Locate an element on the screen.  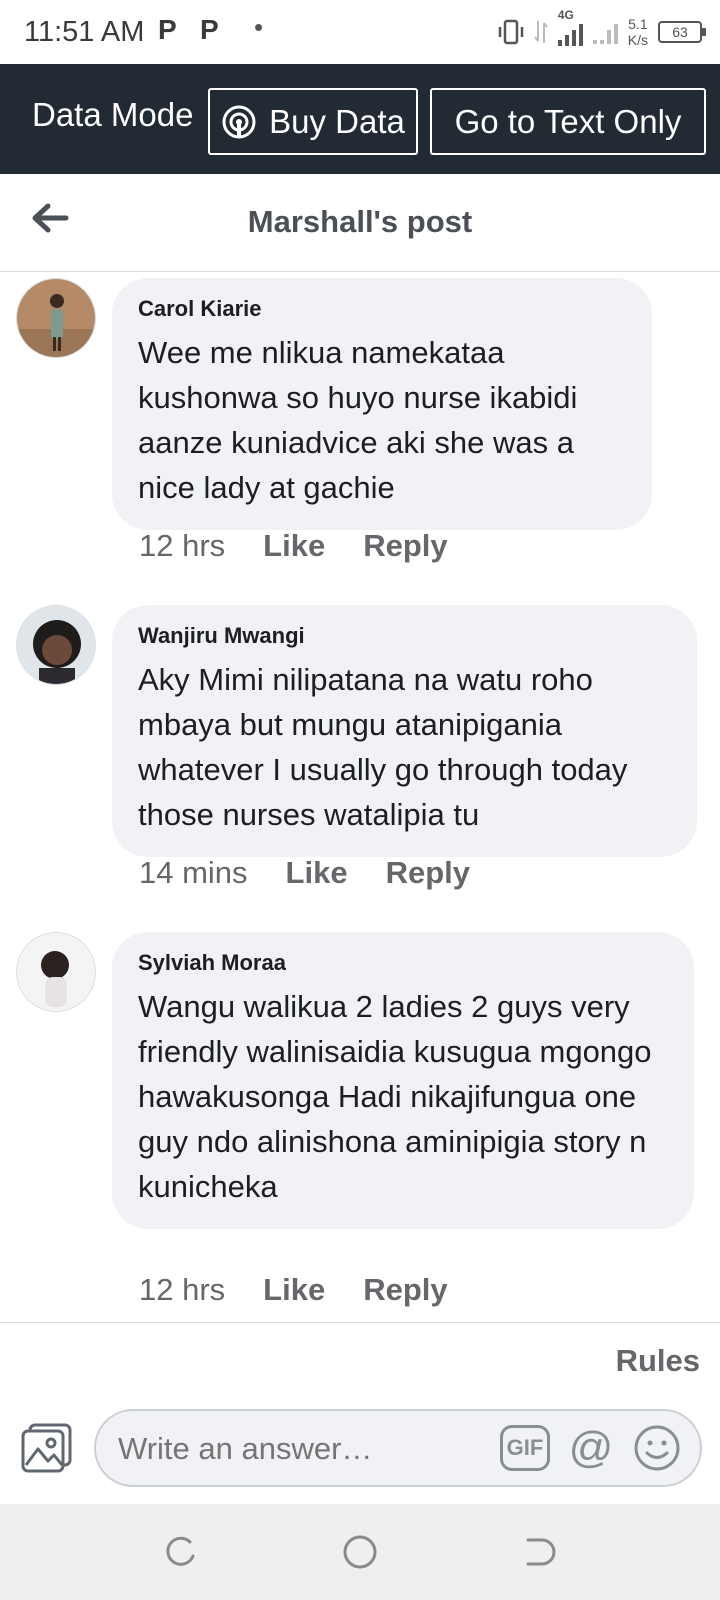
photo-icon is located at coordinates (46, 1448).